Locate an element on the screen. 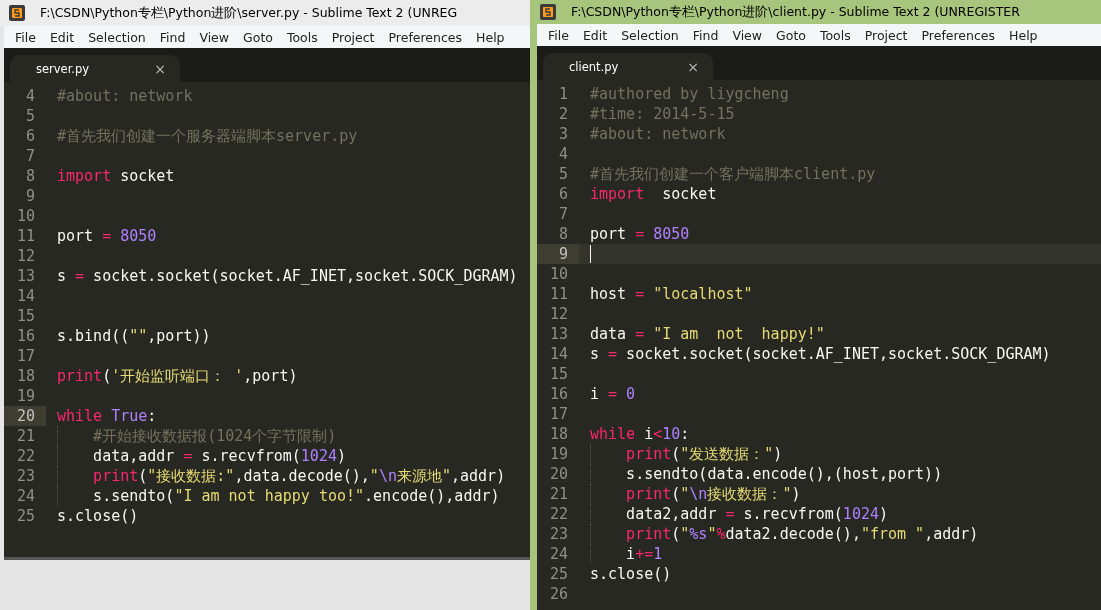  code-line: i = 0 is located at coordinates (612, 394).